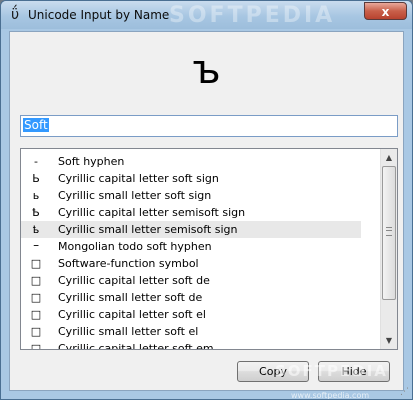 This screenshot has height=400, width=413. Describe the element at coordinates (36, 212) in the screenshot. I see `list-item-glyph: Ҍ` at that location.